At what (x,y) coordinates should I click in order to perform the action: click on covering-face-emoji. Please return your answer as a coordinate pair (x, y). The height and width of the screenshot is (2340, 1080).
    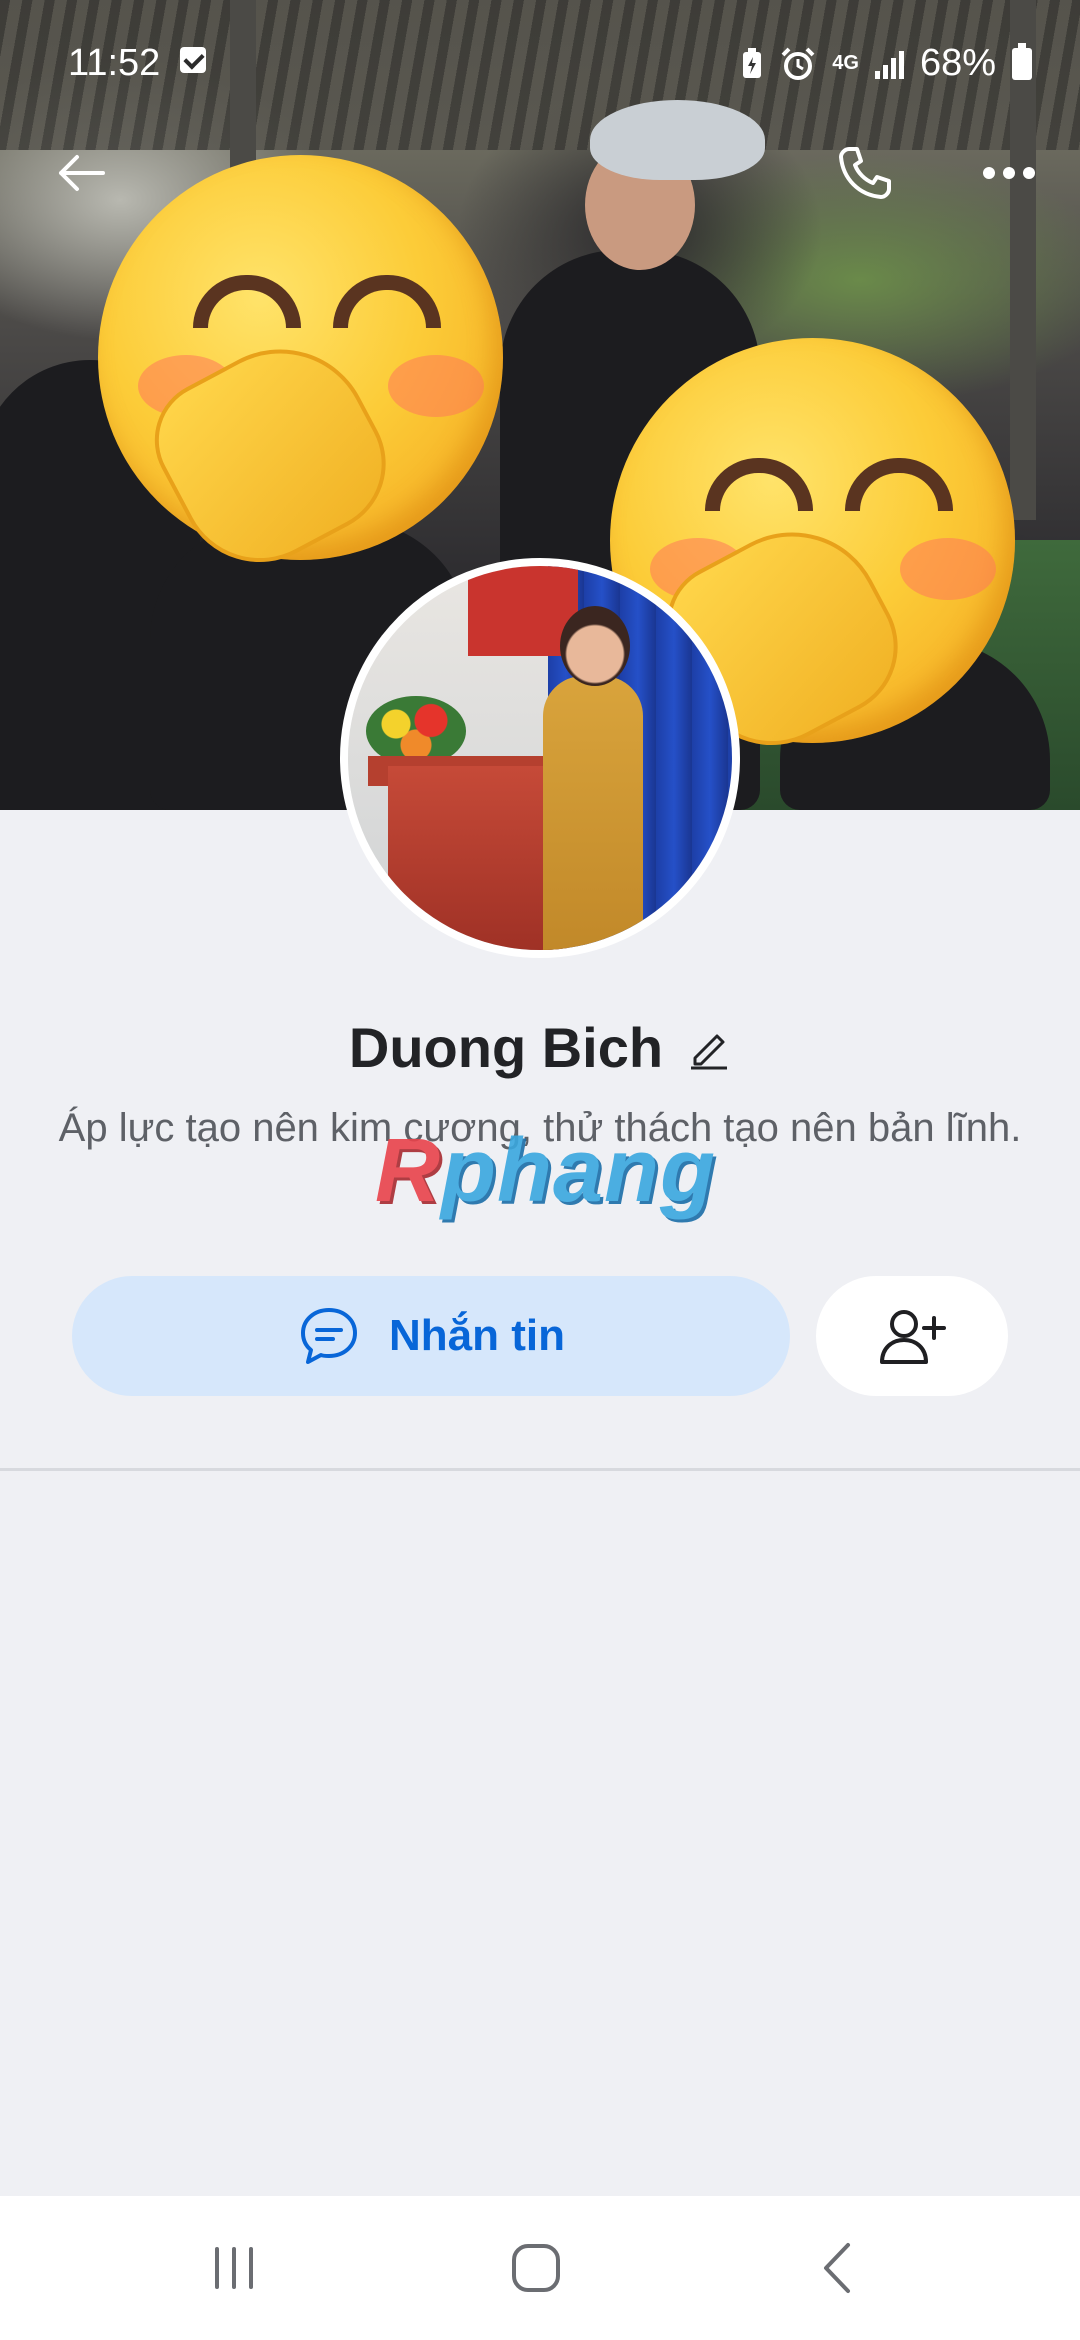
    Looking at the image, I should click on (300, 373).